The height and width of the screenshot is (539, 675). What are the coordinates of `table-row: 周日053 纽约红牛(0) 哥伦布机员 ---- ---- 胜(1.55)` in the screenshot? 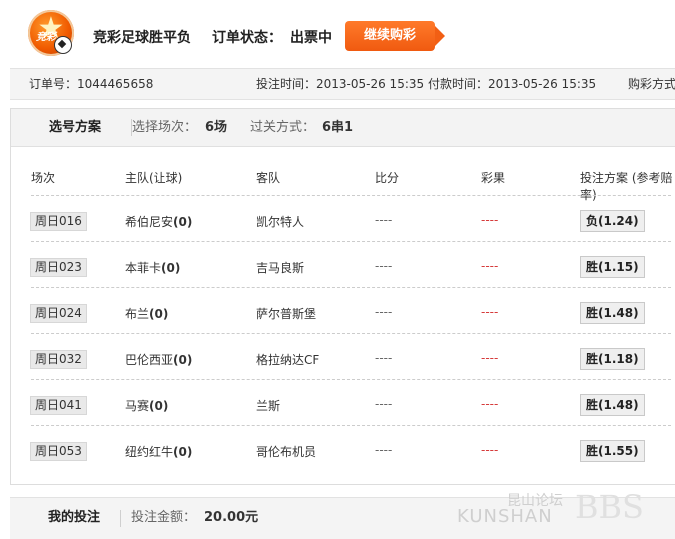 It's located at (343, 450).